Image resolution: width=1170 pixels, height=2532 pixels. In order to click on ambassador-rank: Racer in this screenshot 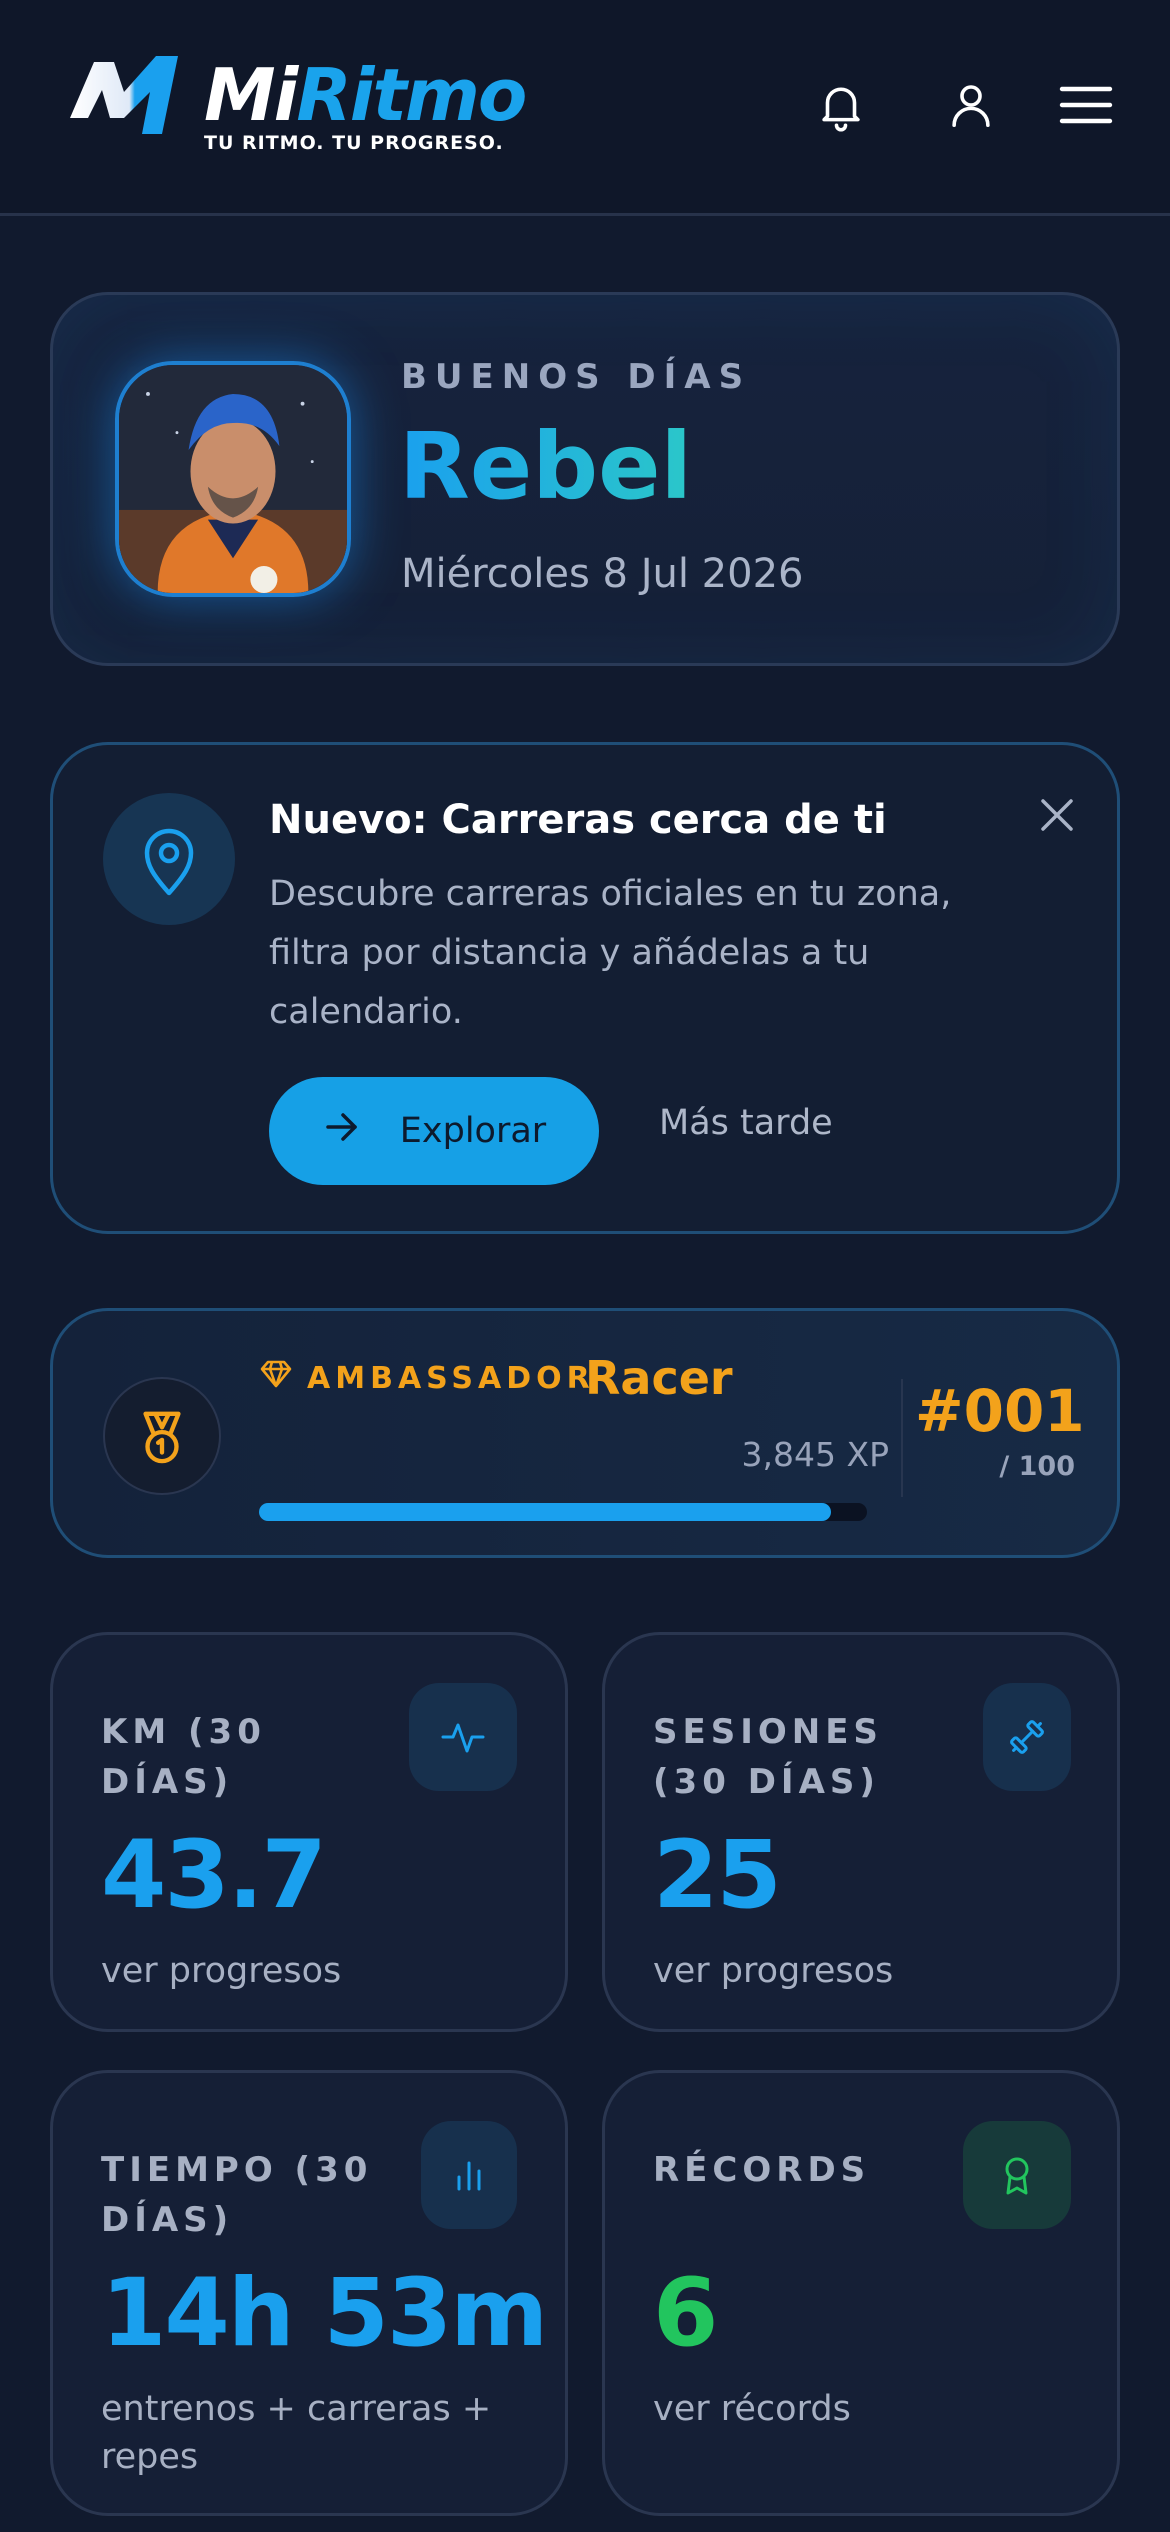, I will do `click(659, 1378)`.